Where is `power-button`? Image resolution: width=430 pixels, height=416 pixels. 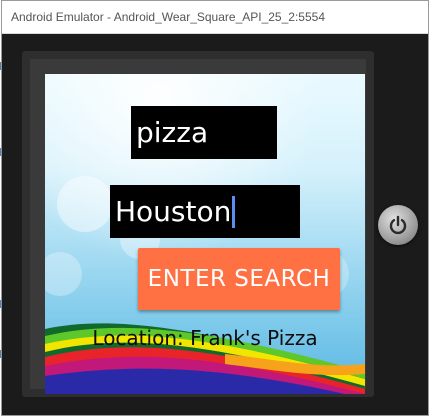 power-button is located at coordinates (398, 225).